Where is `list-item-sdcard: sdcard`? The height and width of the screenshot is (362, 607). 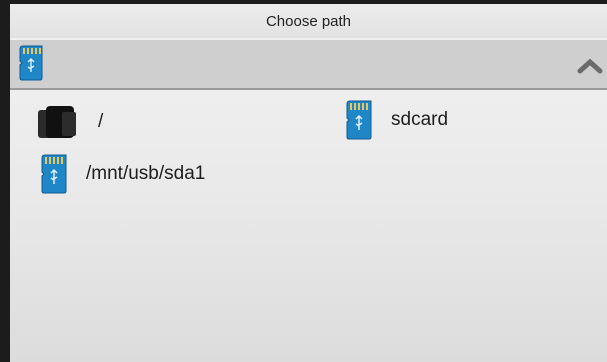 list-item-sdcard: sdcard is located at coordinates (396, 120).